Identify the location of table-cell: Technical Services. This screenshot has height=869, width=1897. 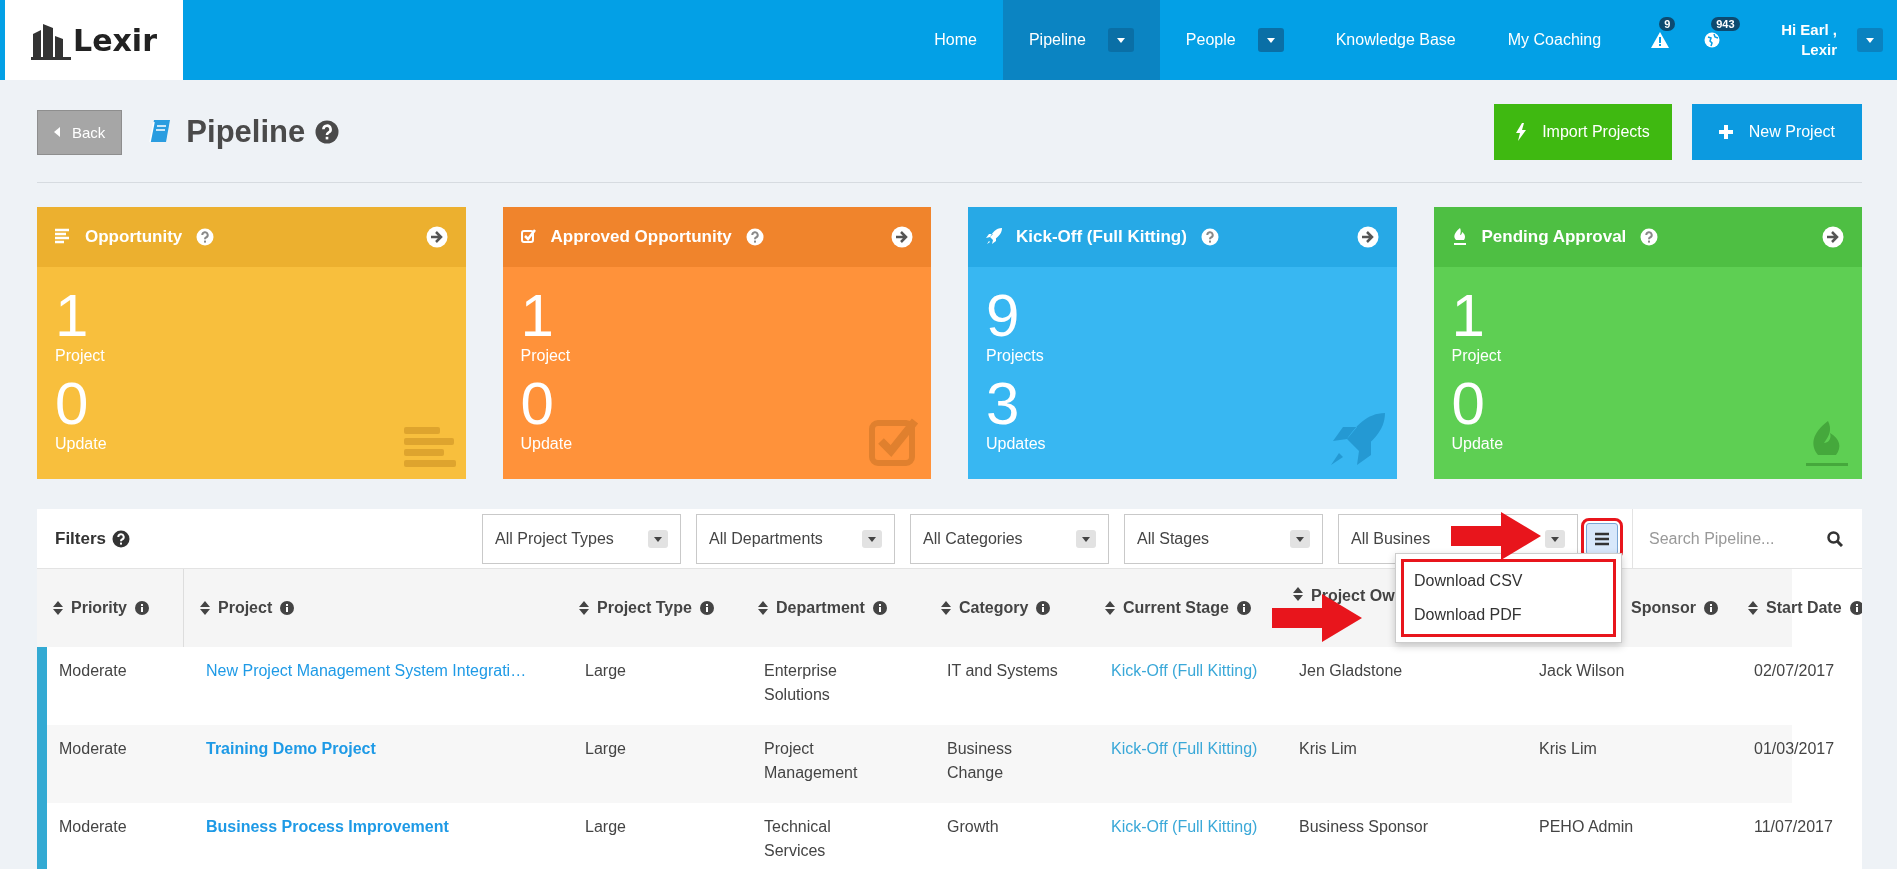
(797, 838).